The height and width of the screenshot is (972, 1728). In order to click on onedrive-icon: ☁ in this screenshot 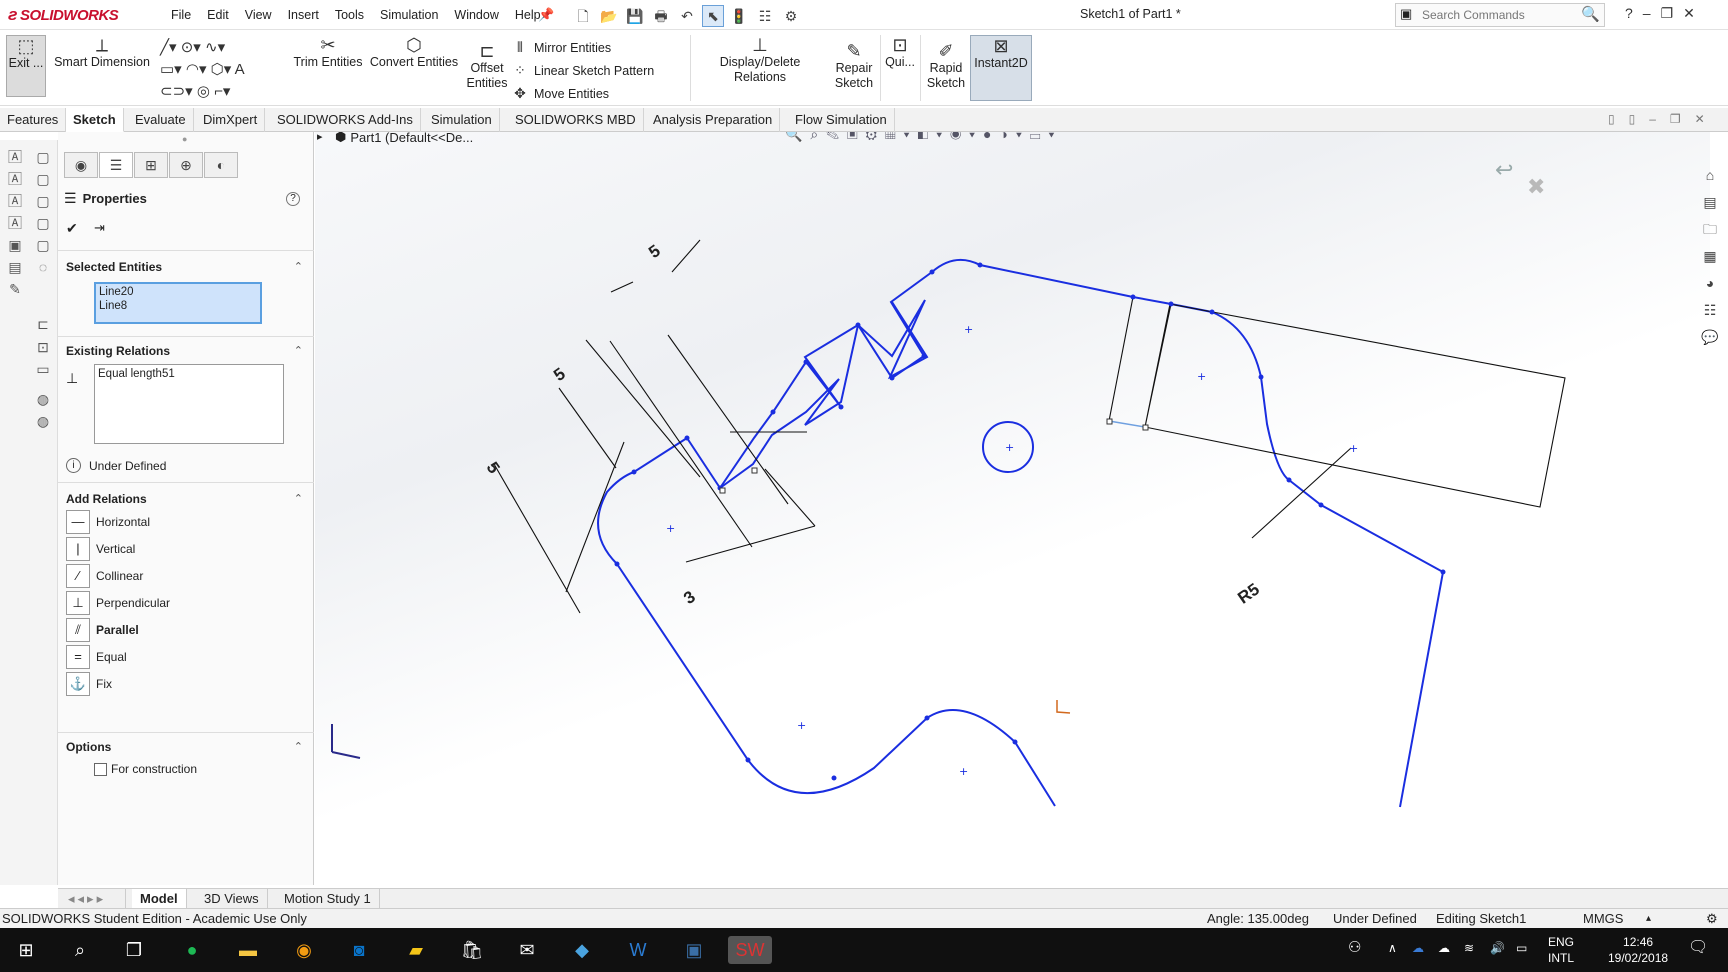, I will do `click(1418, 948)`.